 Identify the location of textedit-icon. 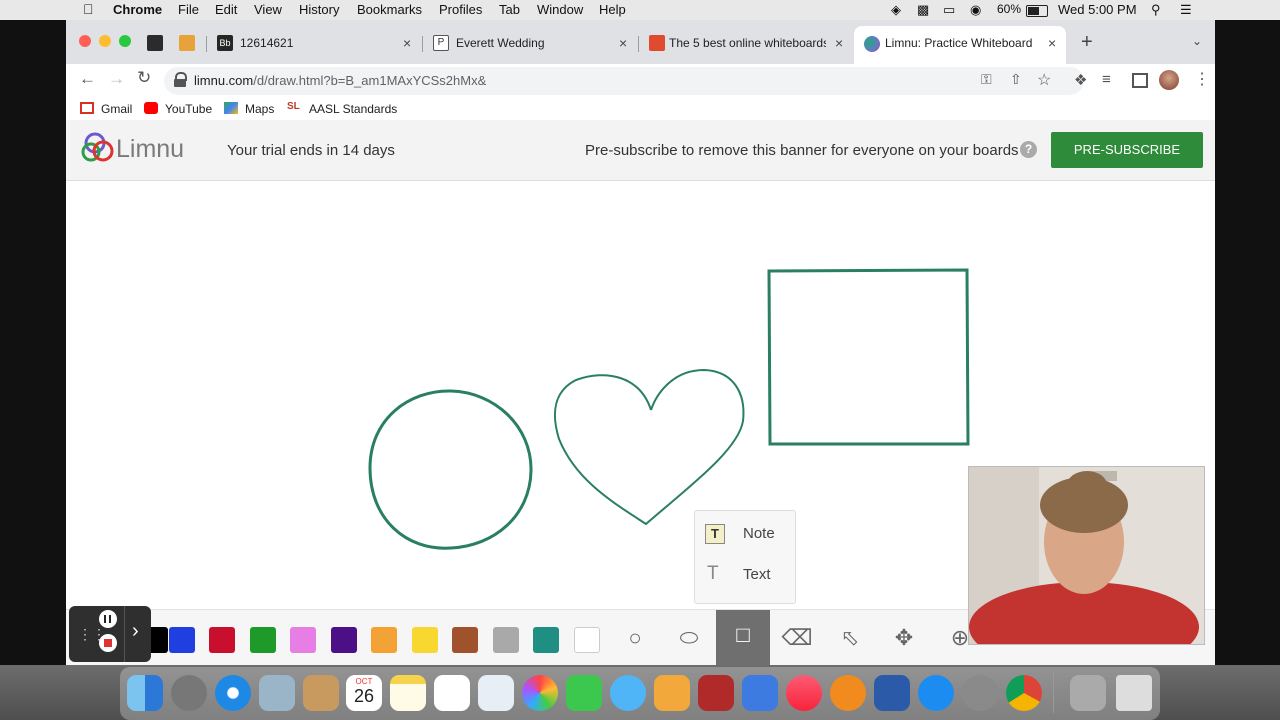
(496, 693).